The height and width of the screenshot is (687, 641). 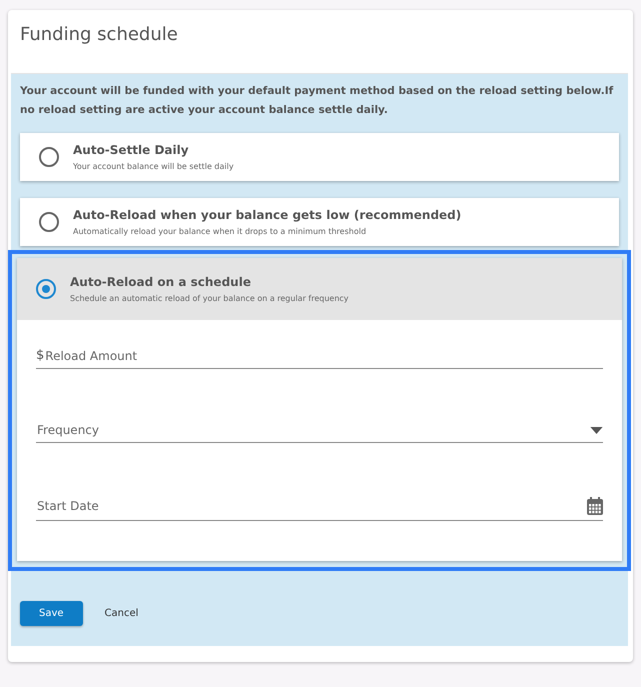 What do you see at coordinates (312, 506) in the screenshot?
I see `date-field: Start Date` at bounding box center [312, 506].